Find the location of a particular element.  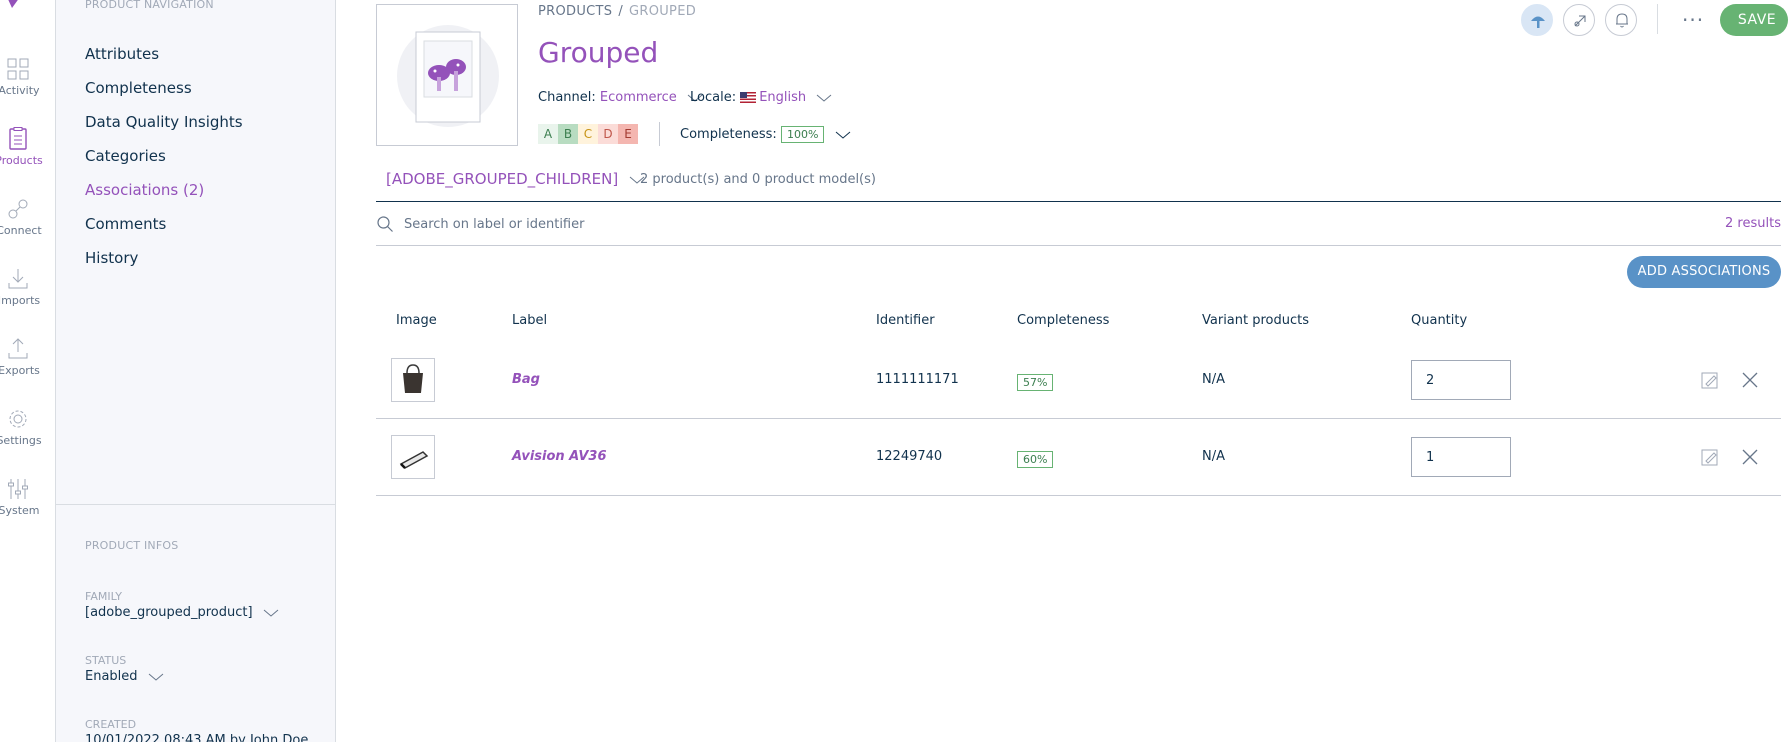

status-label: STATUS is located at coordinates (106, 660).